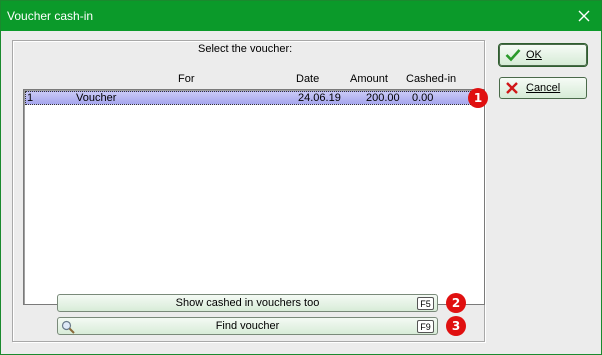 This screenshot has height=355, width=602. I want to click on x-icon, so click(512, 88).